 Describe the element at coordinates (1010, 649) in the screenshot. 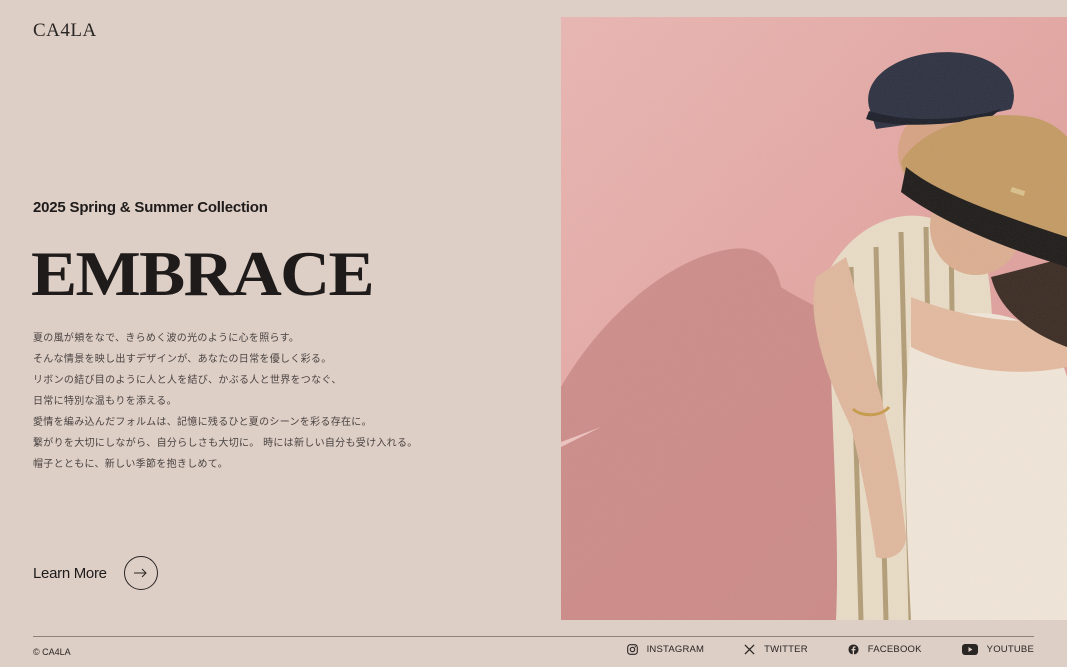

I see `youtube-label: YOUTUBE` at that location.